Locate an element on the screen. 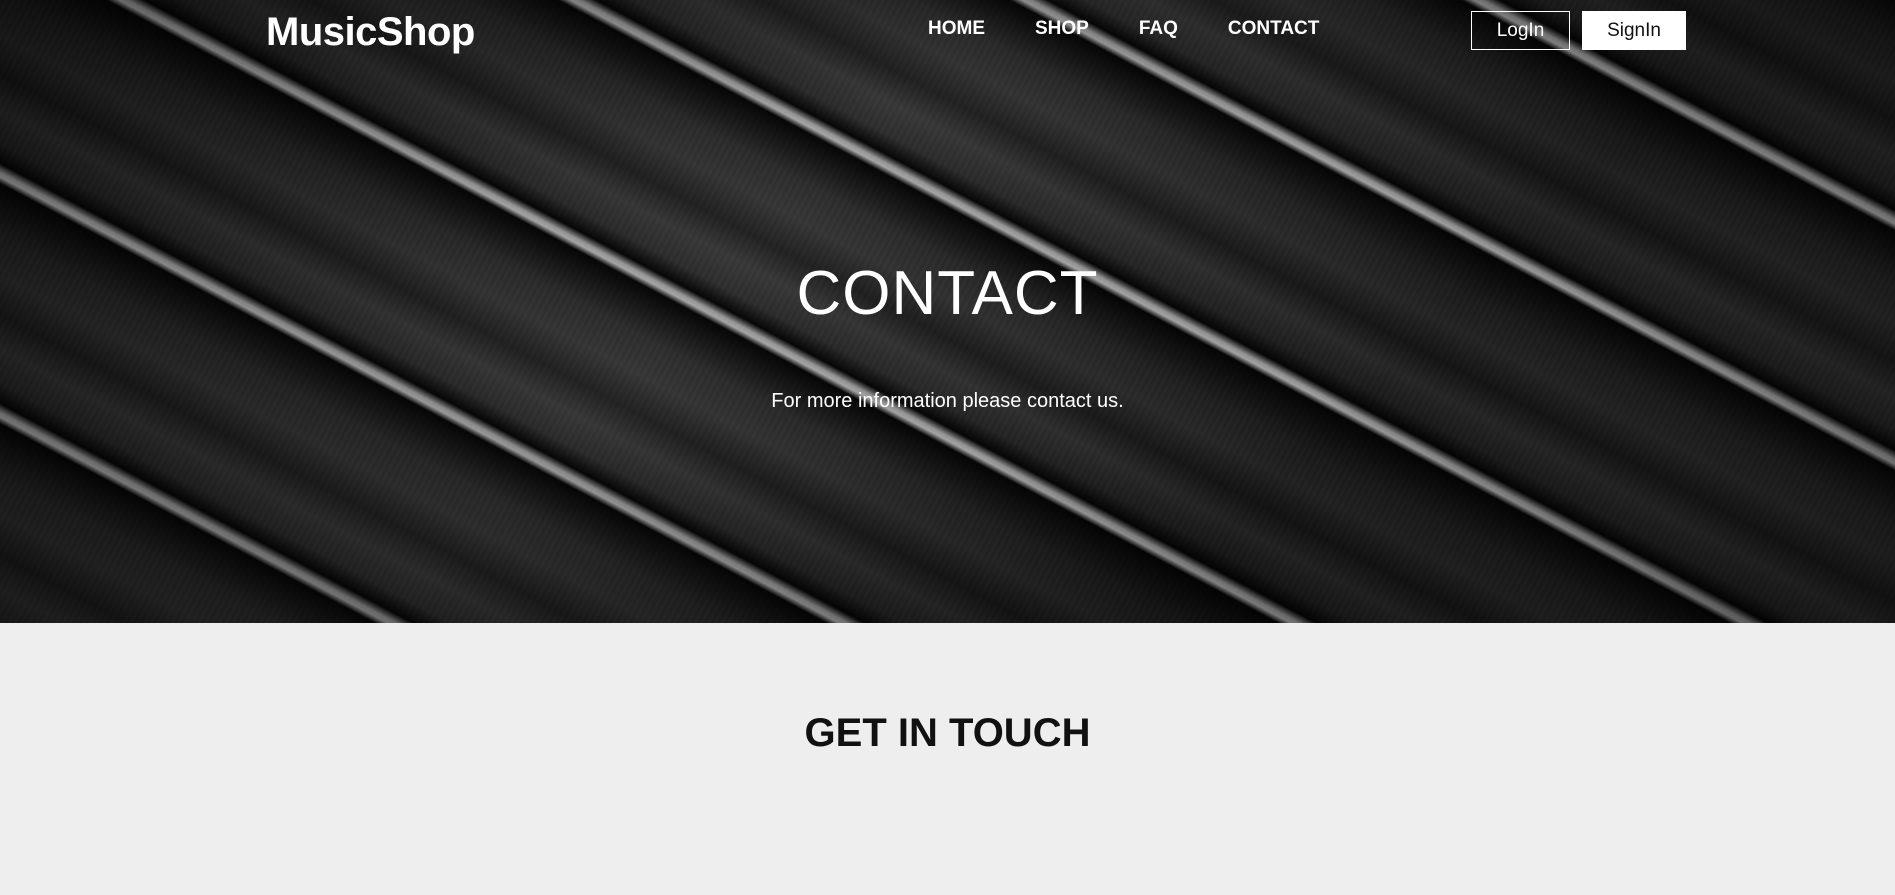 Image resolution: width=1895 pixels, height=895 pixels. brand-logo: MusicShop is located at coordinates (370, 32).